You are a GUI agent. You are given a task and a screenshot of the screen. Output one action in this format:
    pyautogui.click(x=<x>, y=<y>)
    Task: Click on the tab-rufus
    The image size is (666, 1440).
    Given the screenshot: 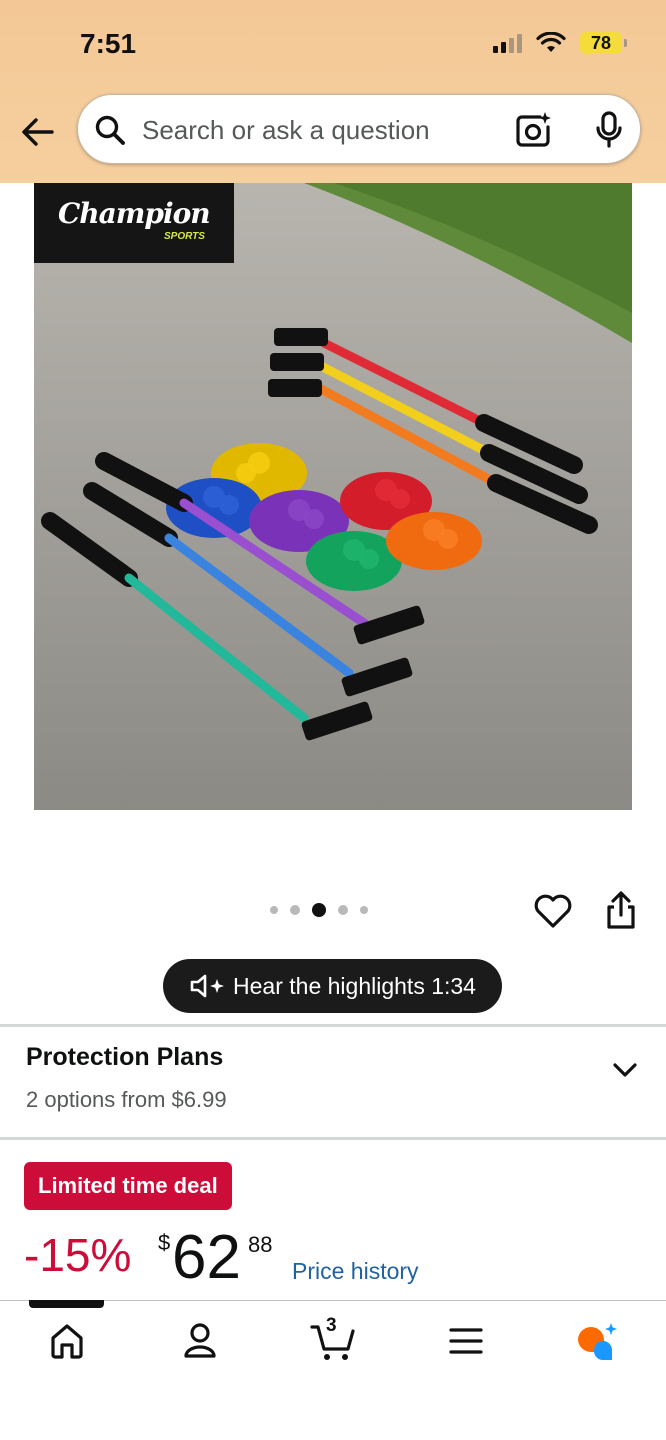 What is the action you would take?
    pyautogui.click(x=597, y=1341)
    